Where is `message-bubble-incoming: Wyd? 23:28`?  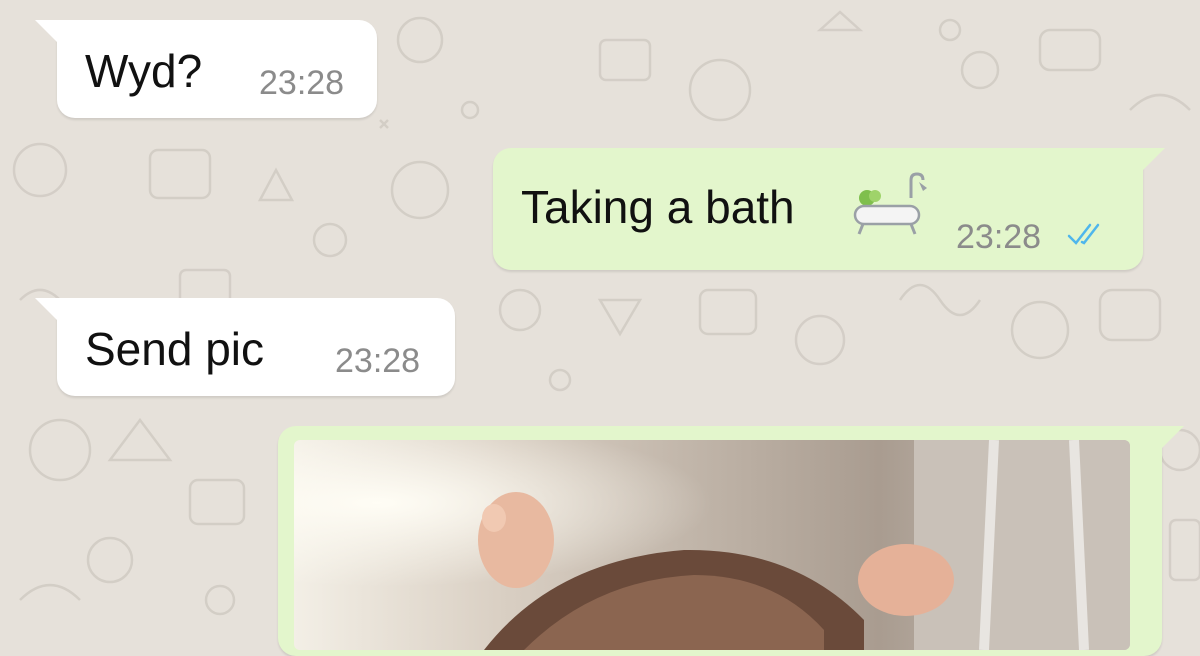 message-bubble-incoming: Wyd? 23:28 is located at coordinates (206, 69).